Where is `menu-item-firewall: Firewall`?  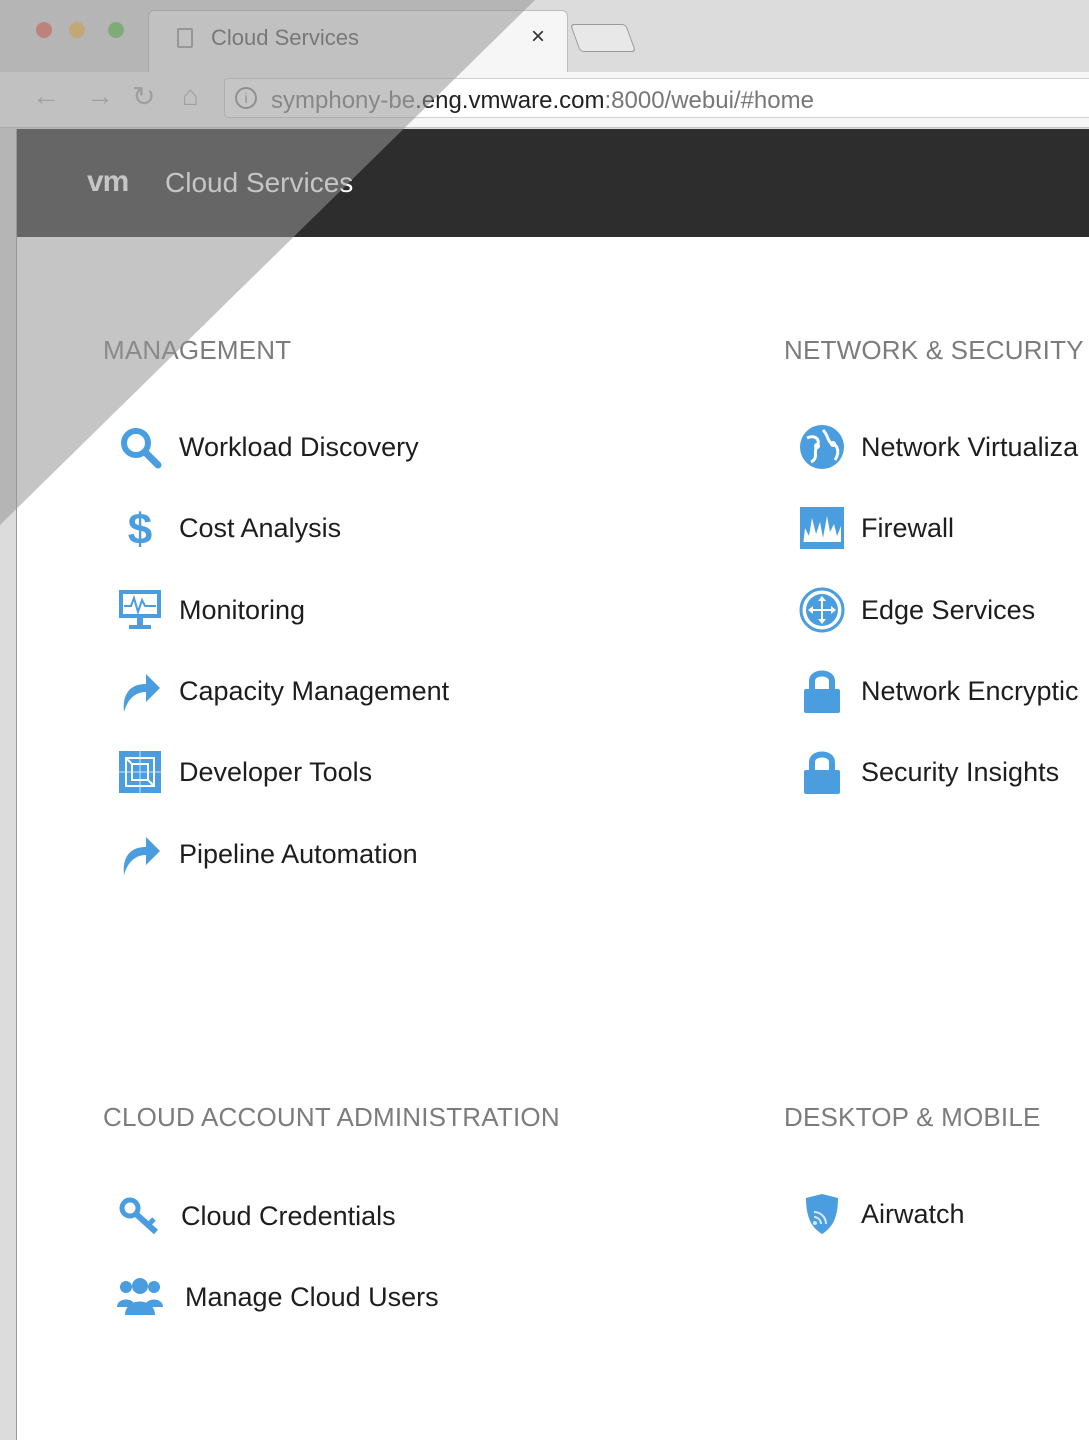
menu-item-firewall: Firewall is located at coordinates (876, 528).